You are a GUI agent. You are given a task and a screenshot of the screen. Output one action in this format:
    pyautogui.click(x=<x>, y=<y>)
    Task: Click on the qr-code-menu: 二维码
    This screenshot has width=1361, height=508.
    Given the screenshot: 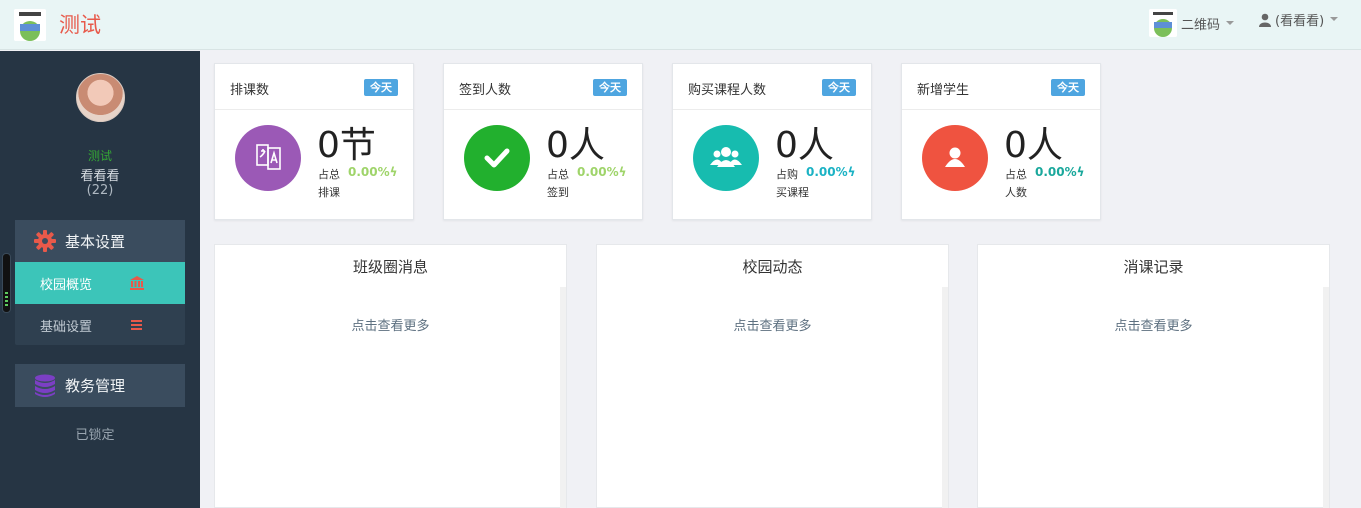 What is the action you would take?
    pyautogui.click(x=1192, y=23)
    